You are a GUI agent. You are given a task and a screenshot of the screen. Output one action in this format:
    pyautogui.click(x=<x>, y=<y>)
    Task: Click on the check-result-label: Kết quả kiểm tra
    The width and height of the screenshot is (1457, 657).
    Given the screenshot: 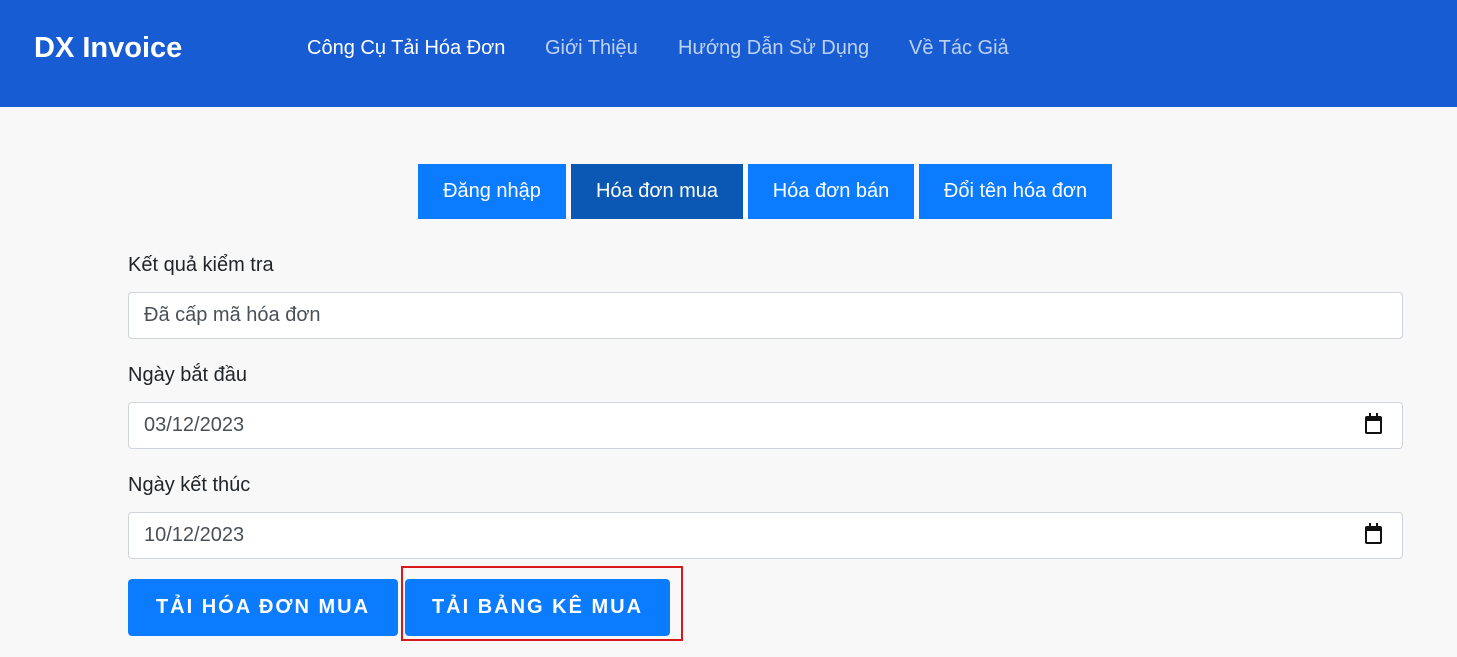 What is the action you would take?
    pyautogui.click(x=201, y=265)
    